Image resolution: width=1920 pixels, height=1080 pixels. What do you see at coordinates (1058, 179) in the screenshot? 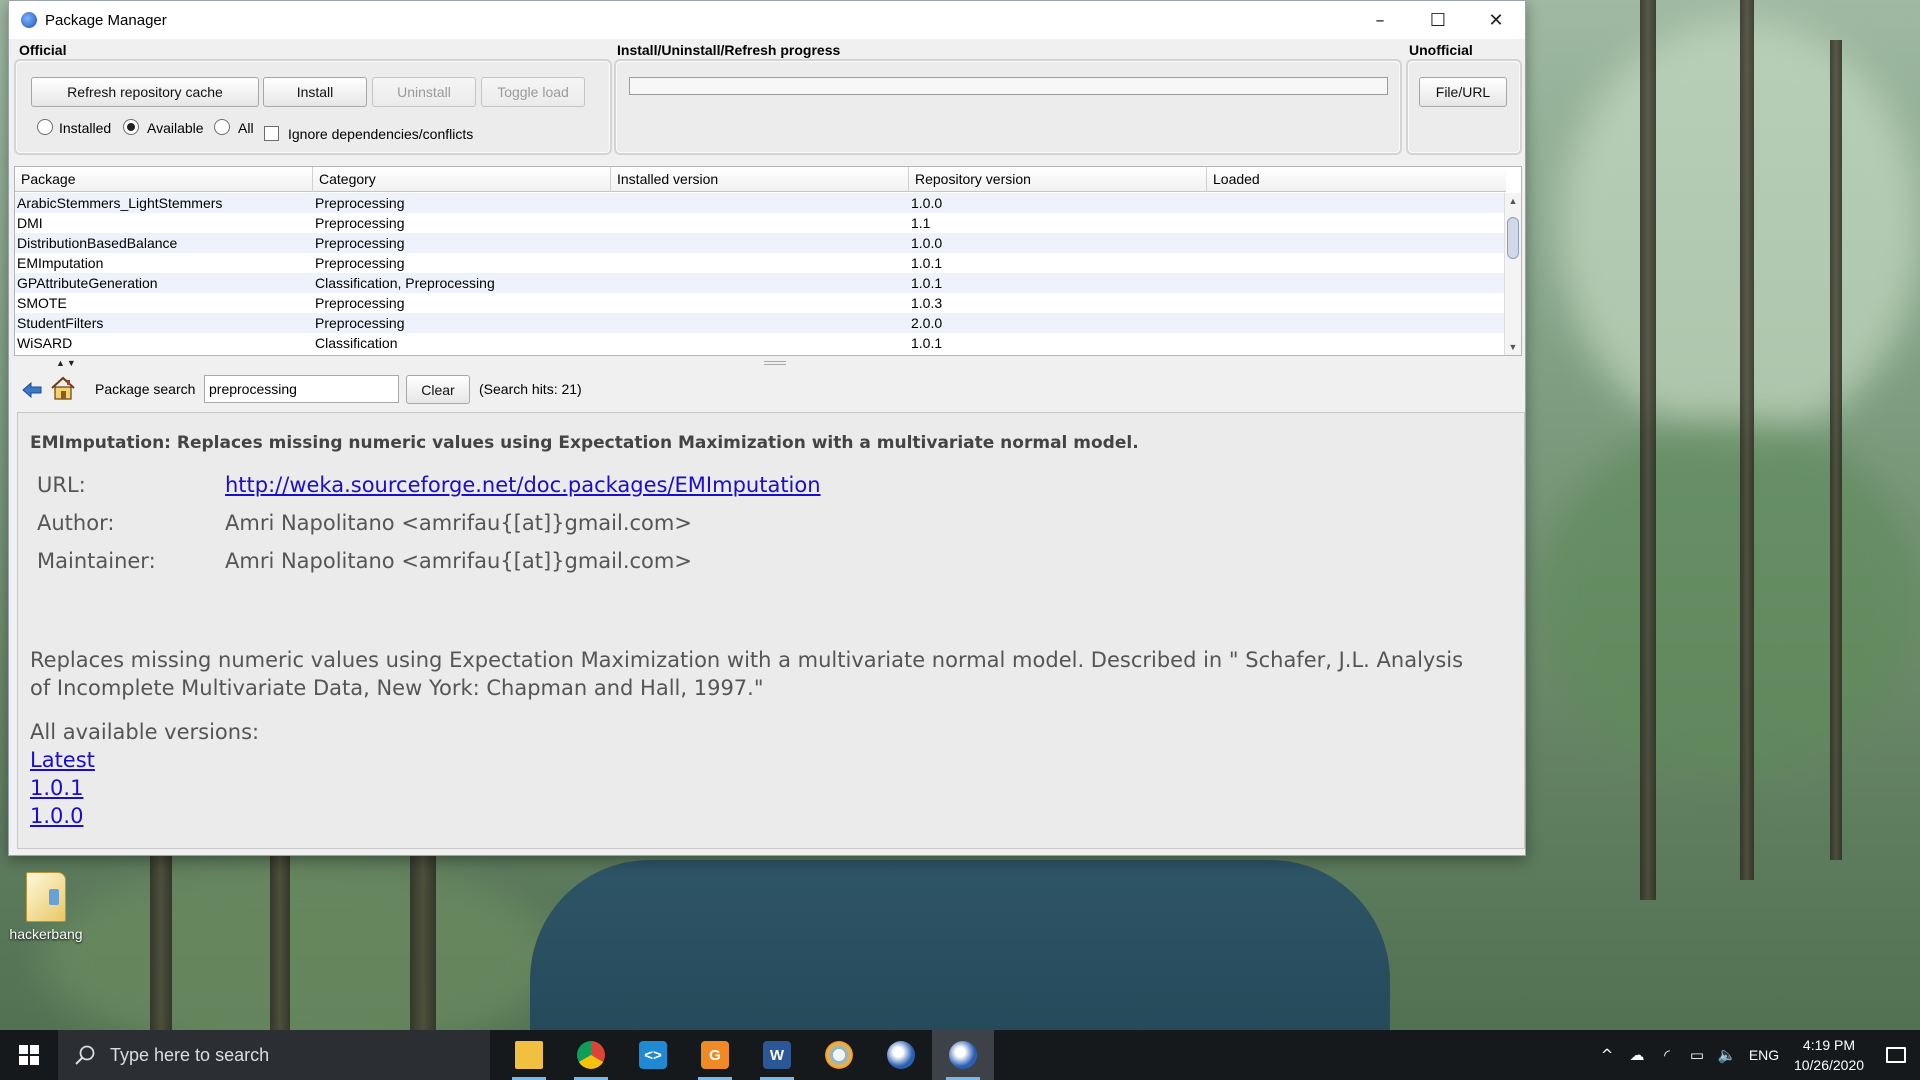
I see `column-header-repository-version: Repository version` at bounding box center [1058, 179].